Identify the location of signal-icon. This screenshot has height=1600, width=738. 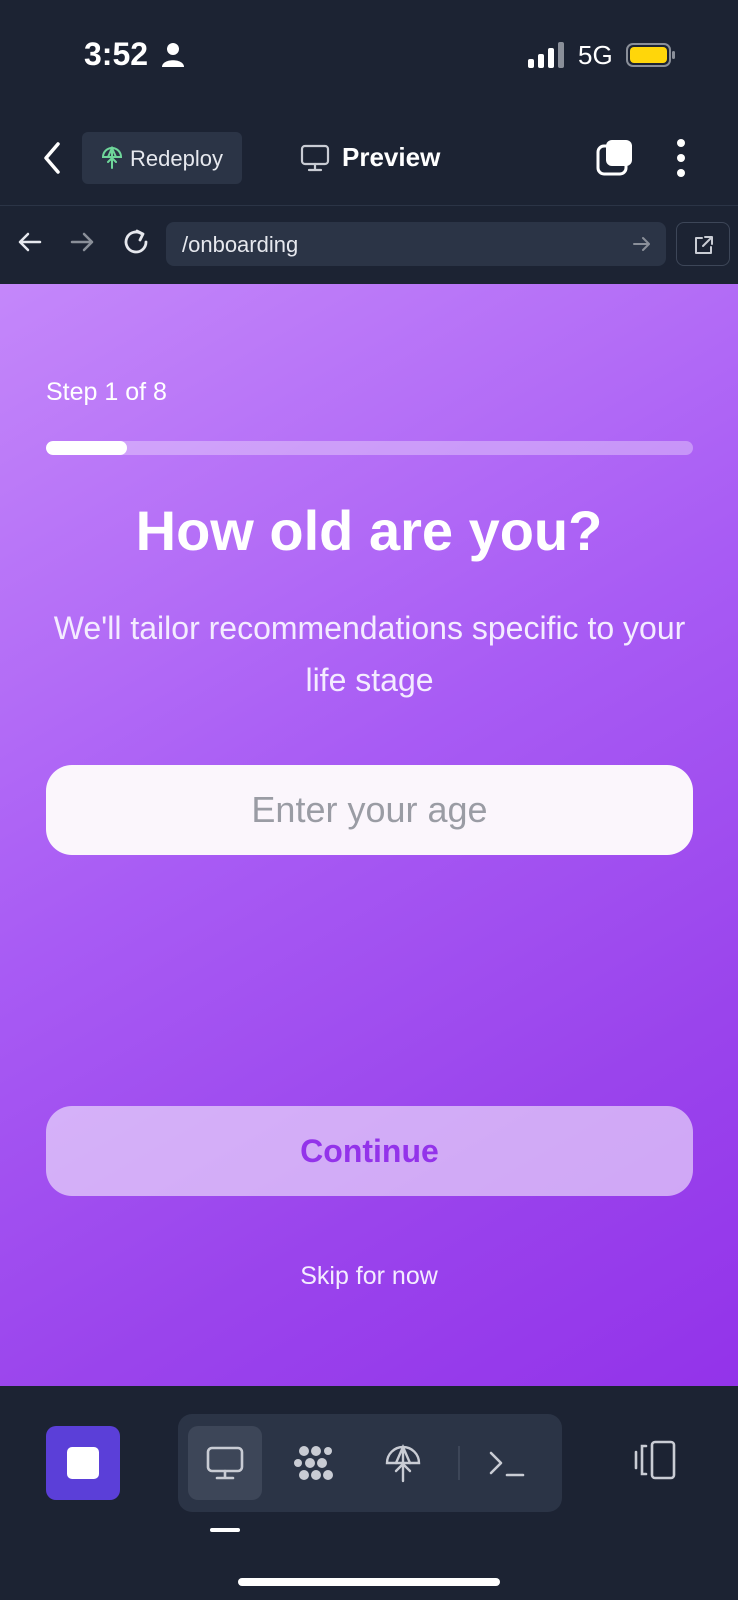
(546, 55).